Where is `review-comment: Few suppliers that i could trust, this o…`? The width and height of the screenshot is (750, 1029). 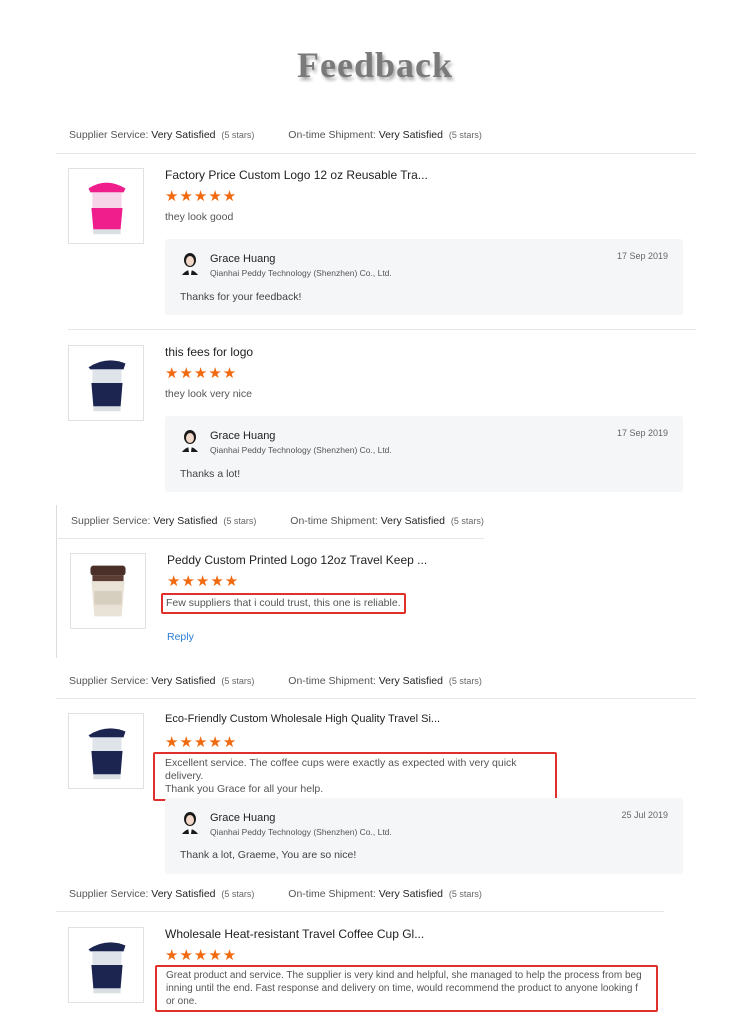
review-comment: Few suppliers that i could trust, this o… is located at coordinates (283, 603).